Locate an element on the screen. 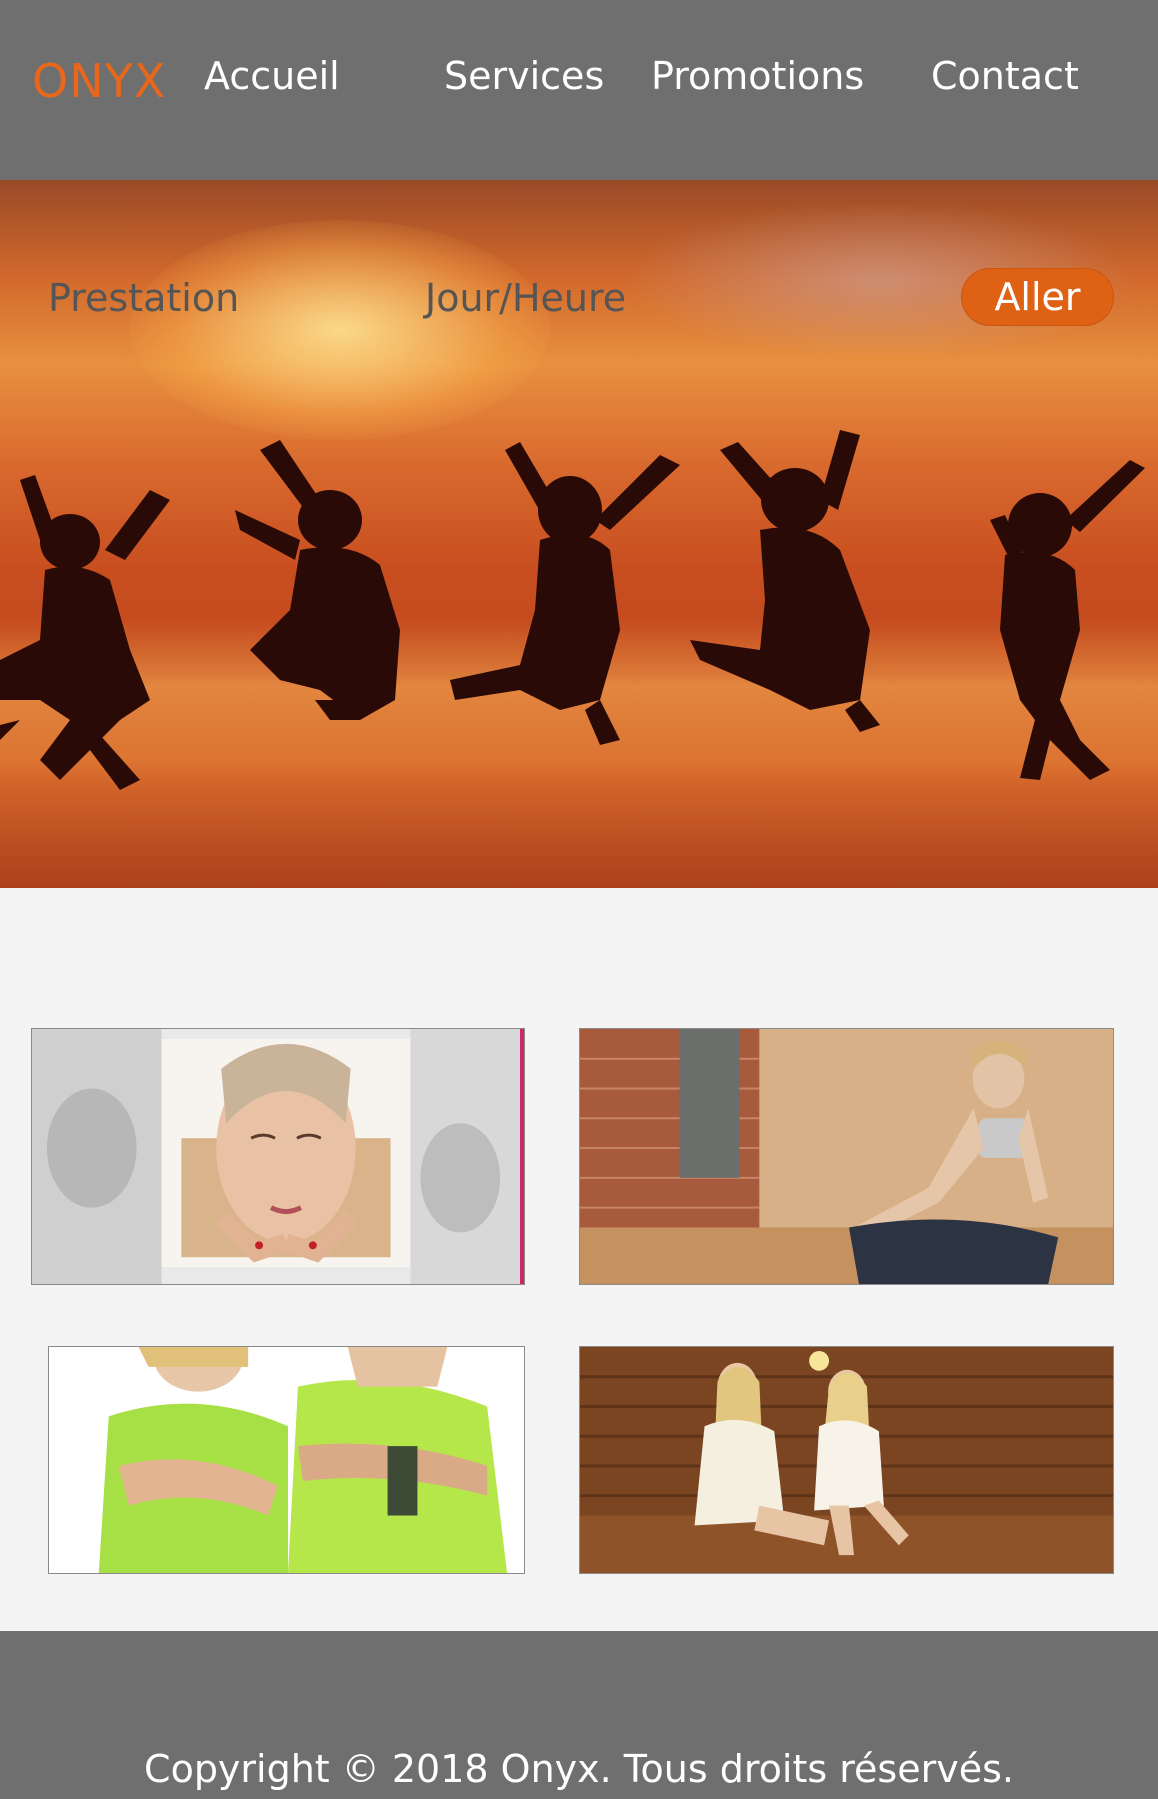 The height and width of the screenshot is (1799, 1158). gallery-image-sauna is located at coordinates (846, 1460).